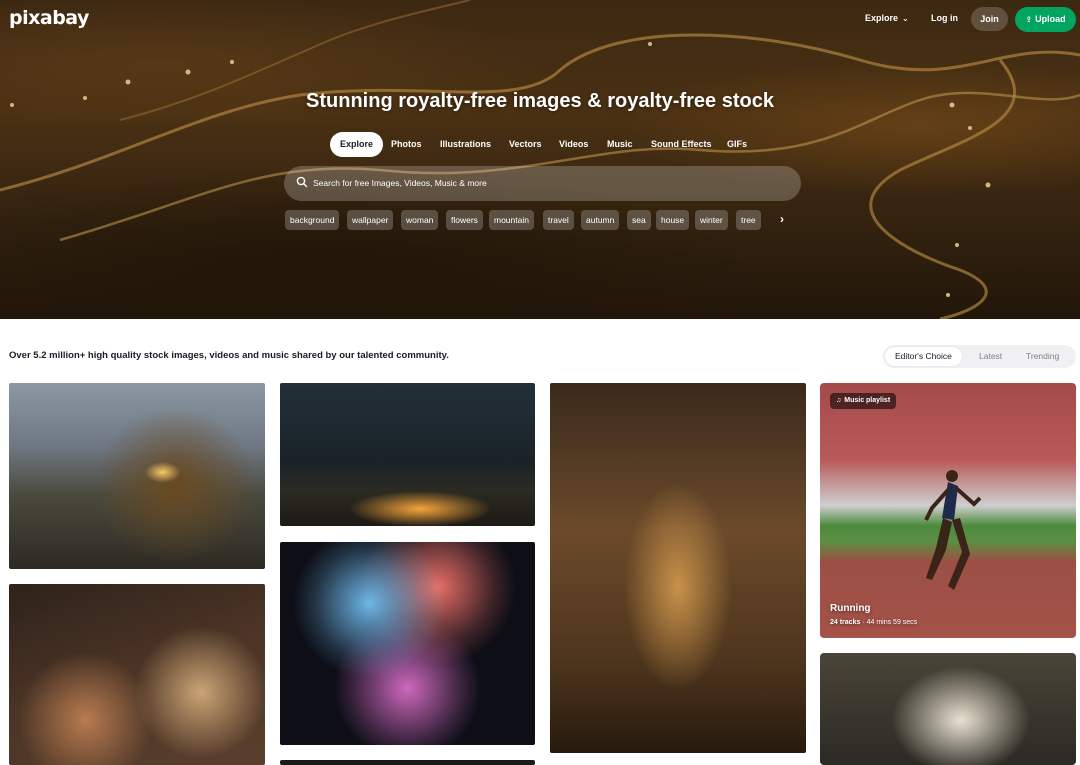 Image resolution: width=1080 pixels, height=765 pixels. I want to click on top-navigation: pixabay Explore ⌄ Log in Join ⇪ Upload, so click(540, 20).